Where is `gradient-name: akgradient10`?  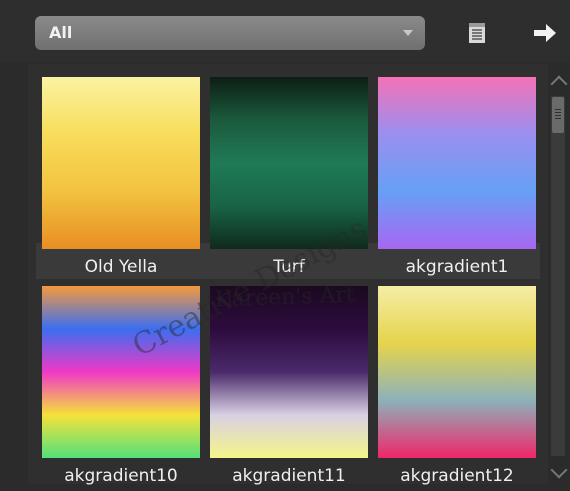
gradient-name: akgradient10 is located at coordinates (121, 476).